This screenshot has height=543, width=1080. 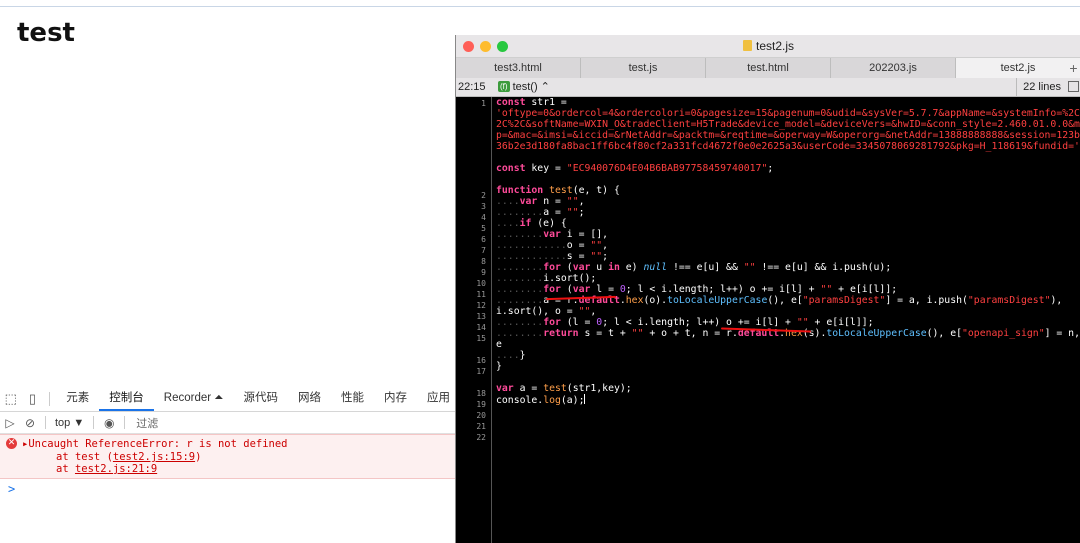 I want to click on tab-console: 控制台, so click(x=126, y=398).